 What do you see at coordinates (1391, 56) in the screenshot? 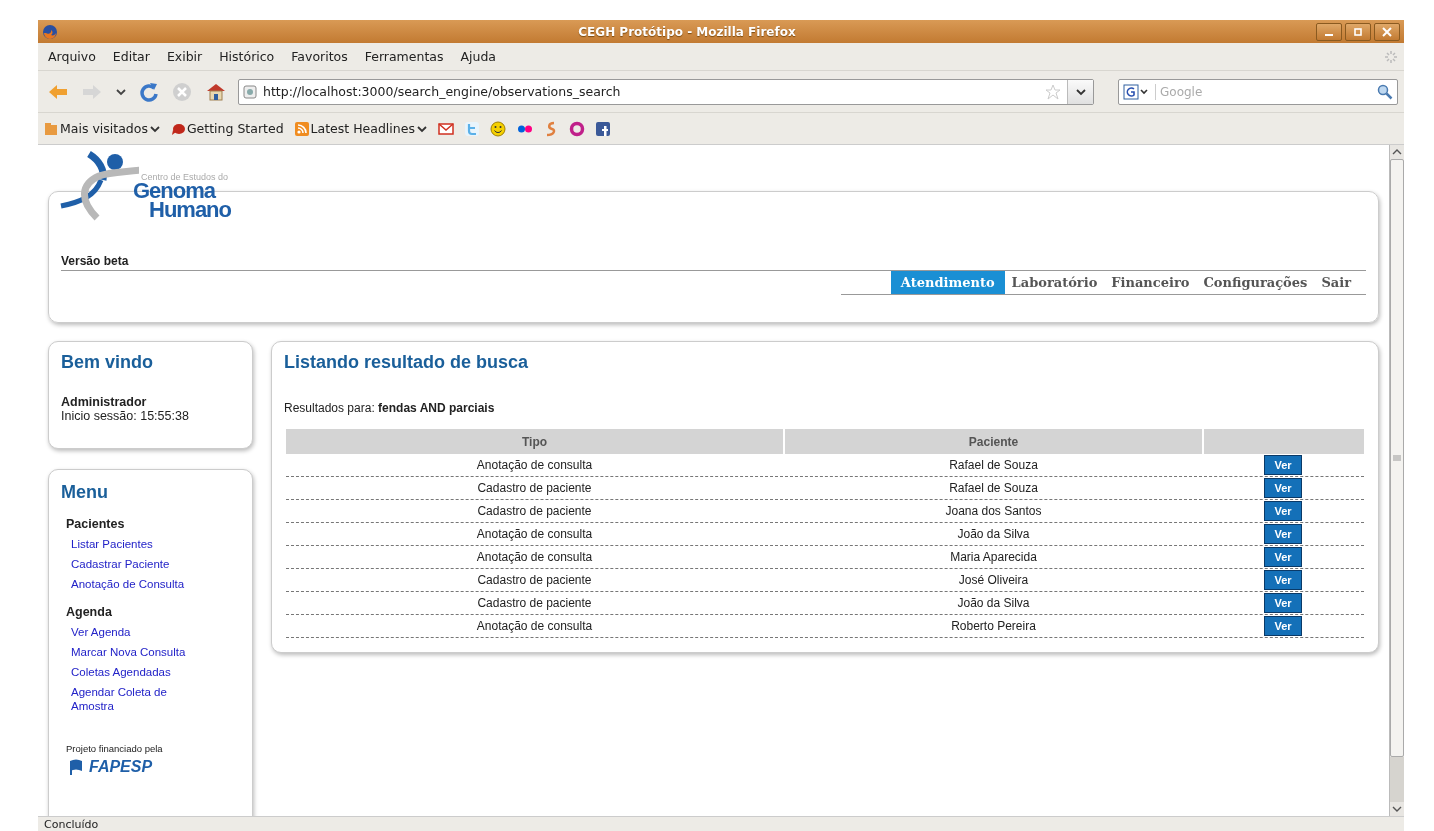
I see `throbber-icon` at bounding box center [1391, 56].